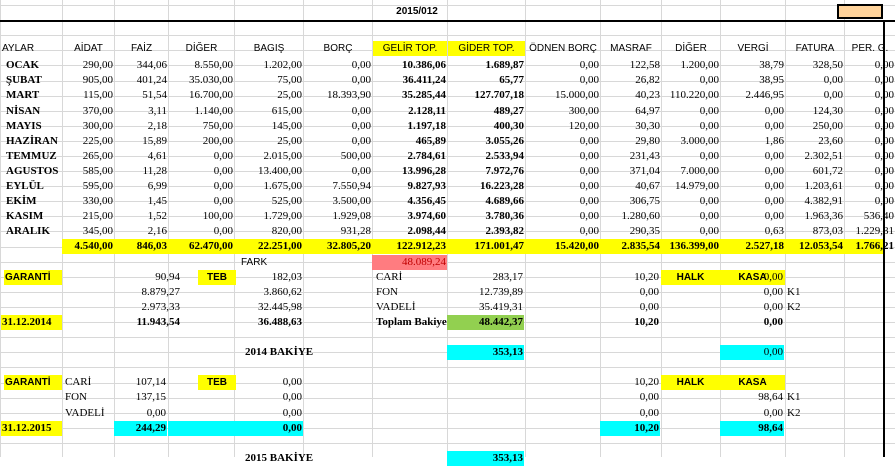 The width and height of the screenshot is (895, 466). Describe the element at coordinates (33, 382) in the screenshot. I see `garanti-label: GARANTİ` at that location.